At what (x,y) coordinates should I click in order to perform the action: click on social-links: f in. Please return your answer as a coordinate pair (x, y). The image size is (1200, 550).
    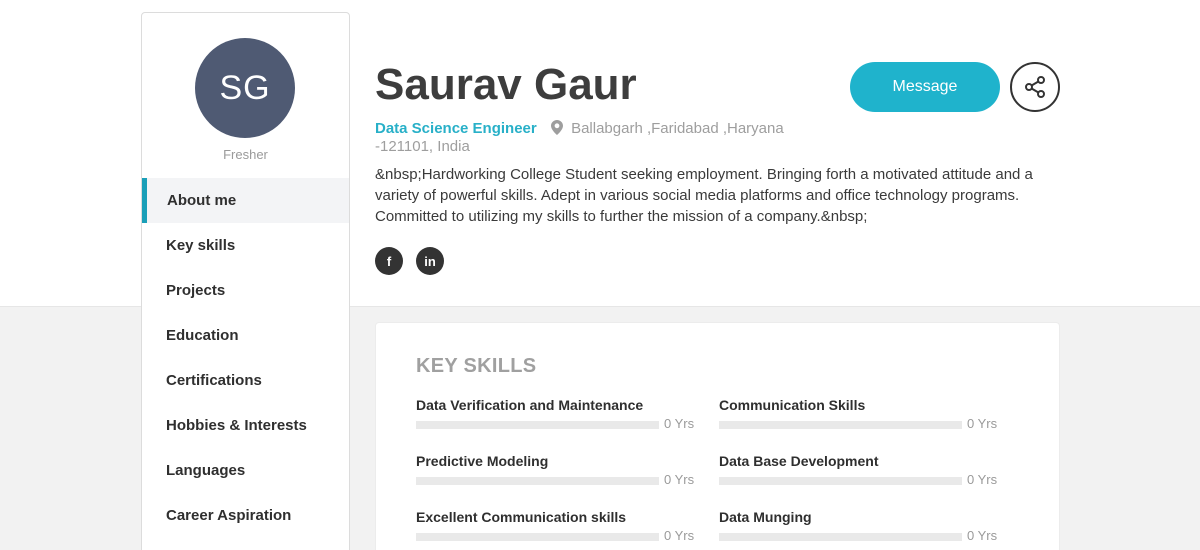
    Looking at the image, I should click on (409, 261).